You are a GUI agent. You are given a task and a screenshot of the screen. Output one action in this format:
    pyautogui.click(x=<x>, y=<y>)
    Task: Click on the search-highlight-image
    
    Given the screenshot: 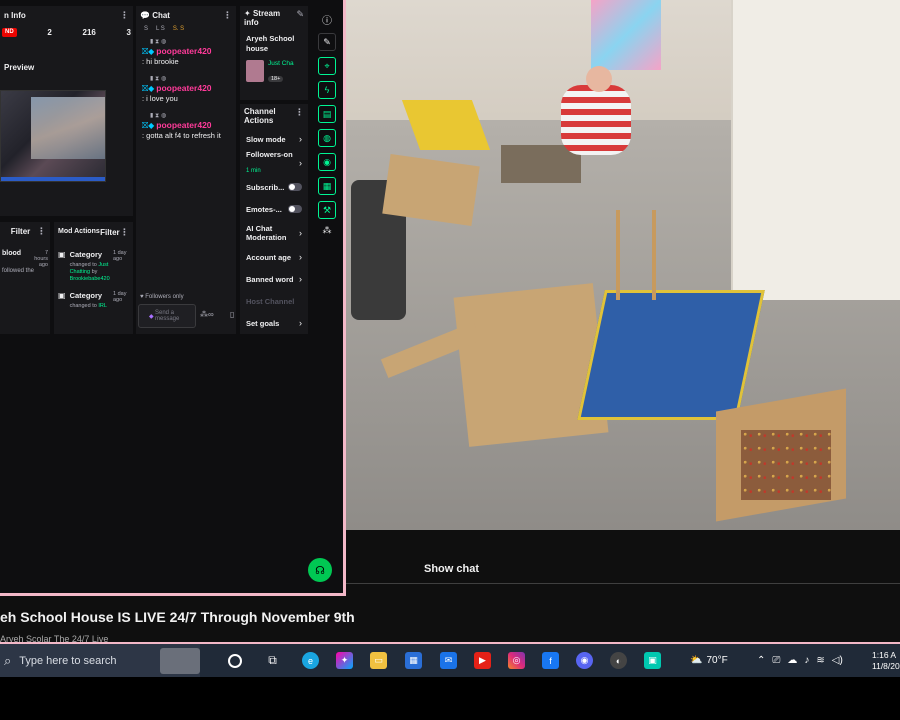 What is the action you would take?
    pyautogui.click(x=180, y=661)
    